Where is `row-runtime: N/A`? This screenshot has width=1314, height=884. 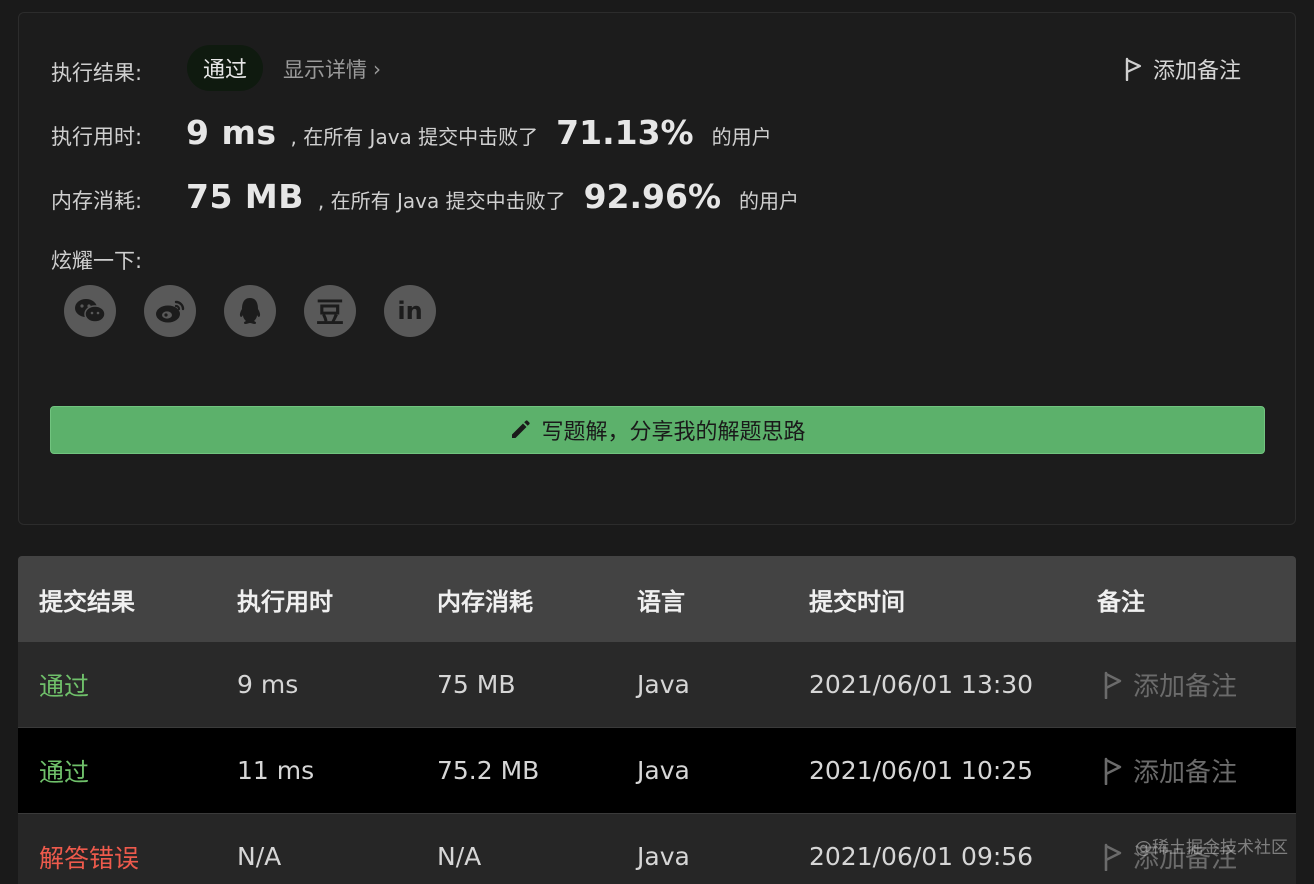
row-runtime: N/A is located at coordinates (259, 856).